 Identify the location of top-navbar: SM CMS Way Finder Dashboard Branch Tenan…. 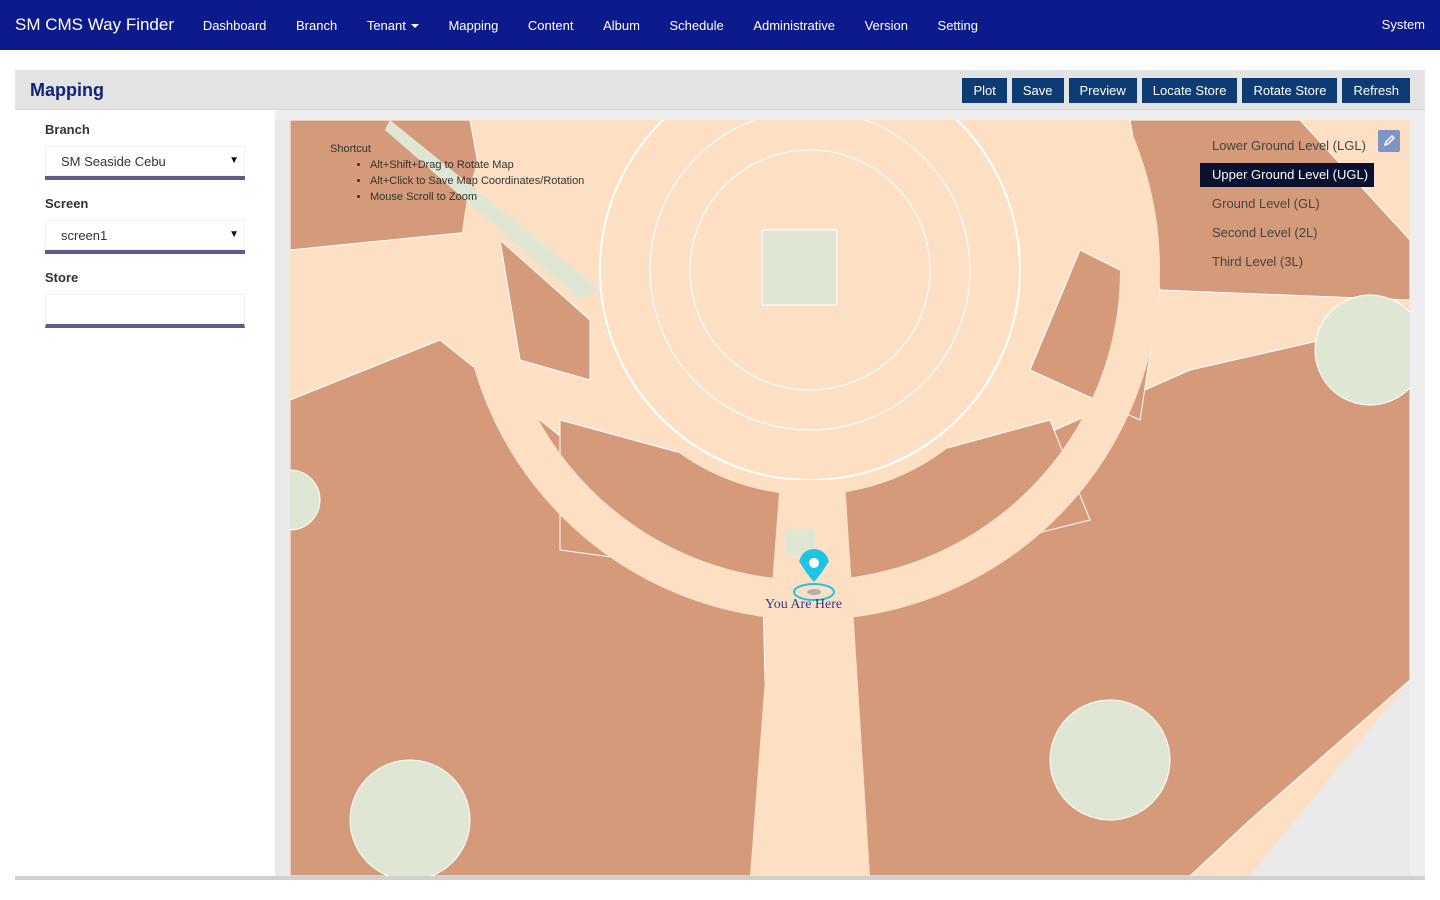
(720, 25).